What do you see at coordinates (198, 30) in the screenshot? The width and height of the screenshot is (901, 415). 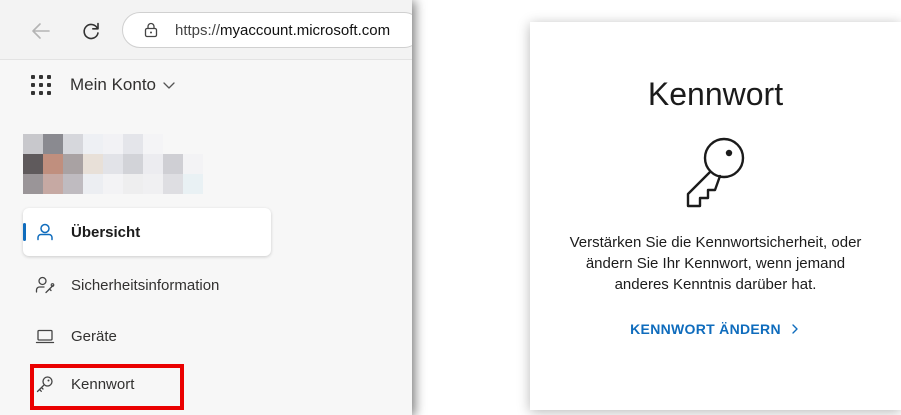 I see `url-scheme: https://` at bounding box center [198, 30].